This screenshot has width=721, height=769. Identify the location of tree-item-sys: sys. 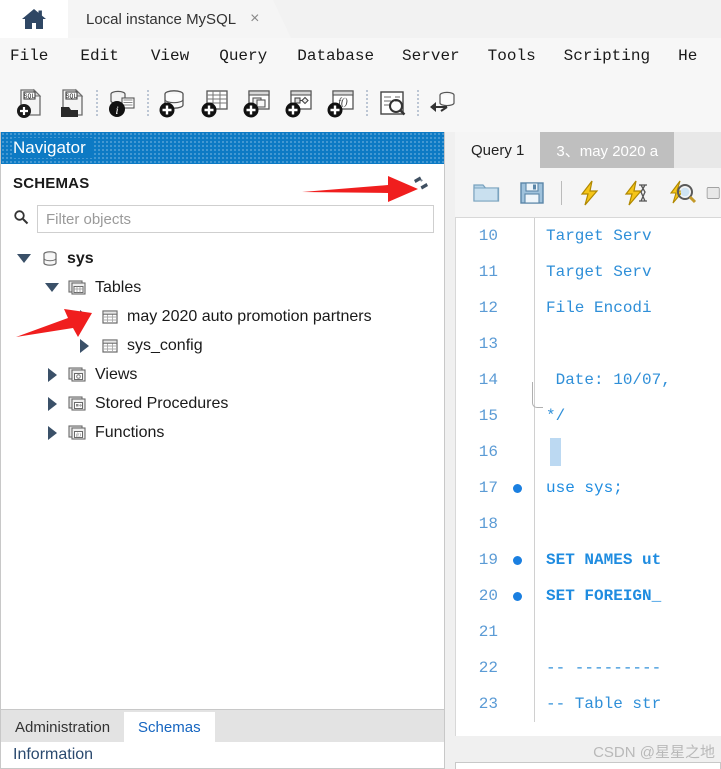
(222, 258).